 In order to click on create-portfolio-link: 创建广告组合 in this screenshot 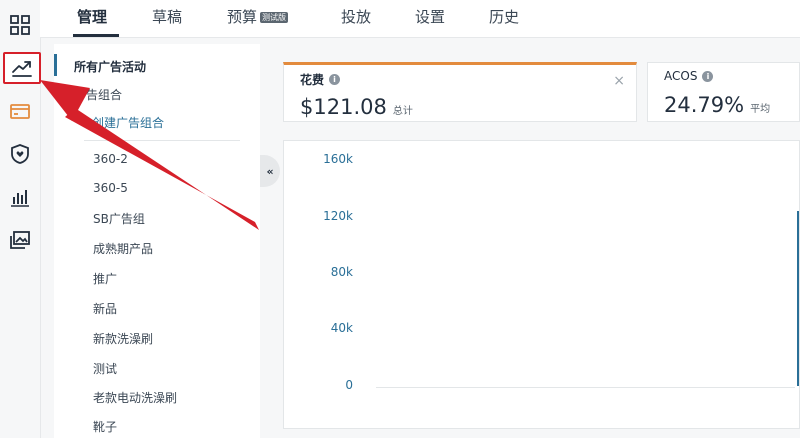, I will do `click(128, 122)`.